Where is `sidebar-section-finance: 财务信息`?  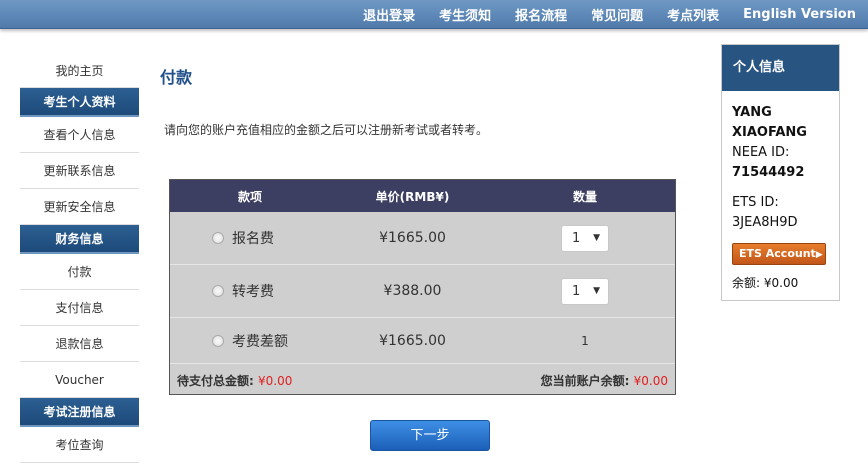 sidebar-section-finance: 财务信息 is located at coordinates (79, 239).